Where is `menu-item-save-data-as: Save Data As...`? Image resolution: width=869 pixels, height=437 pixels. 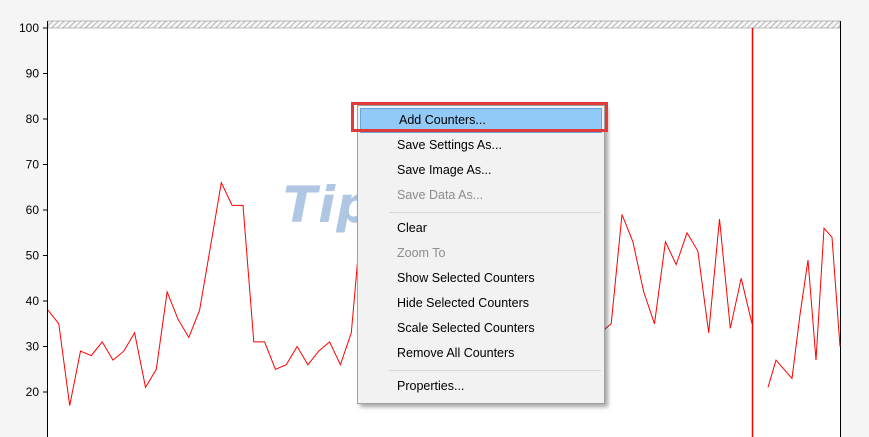
menu-item-save-data-as: Save Data As... is located at coordinates (440, 195).